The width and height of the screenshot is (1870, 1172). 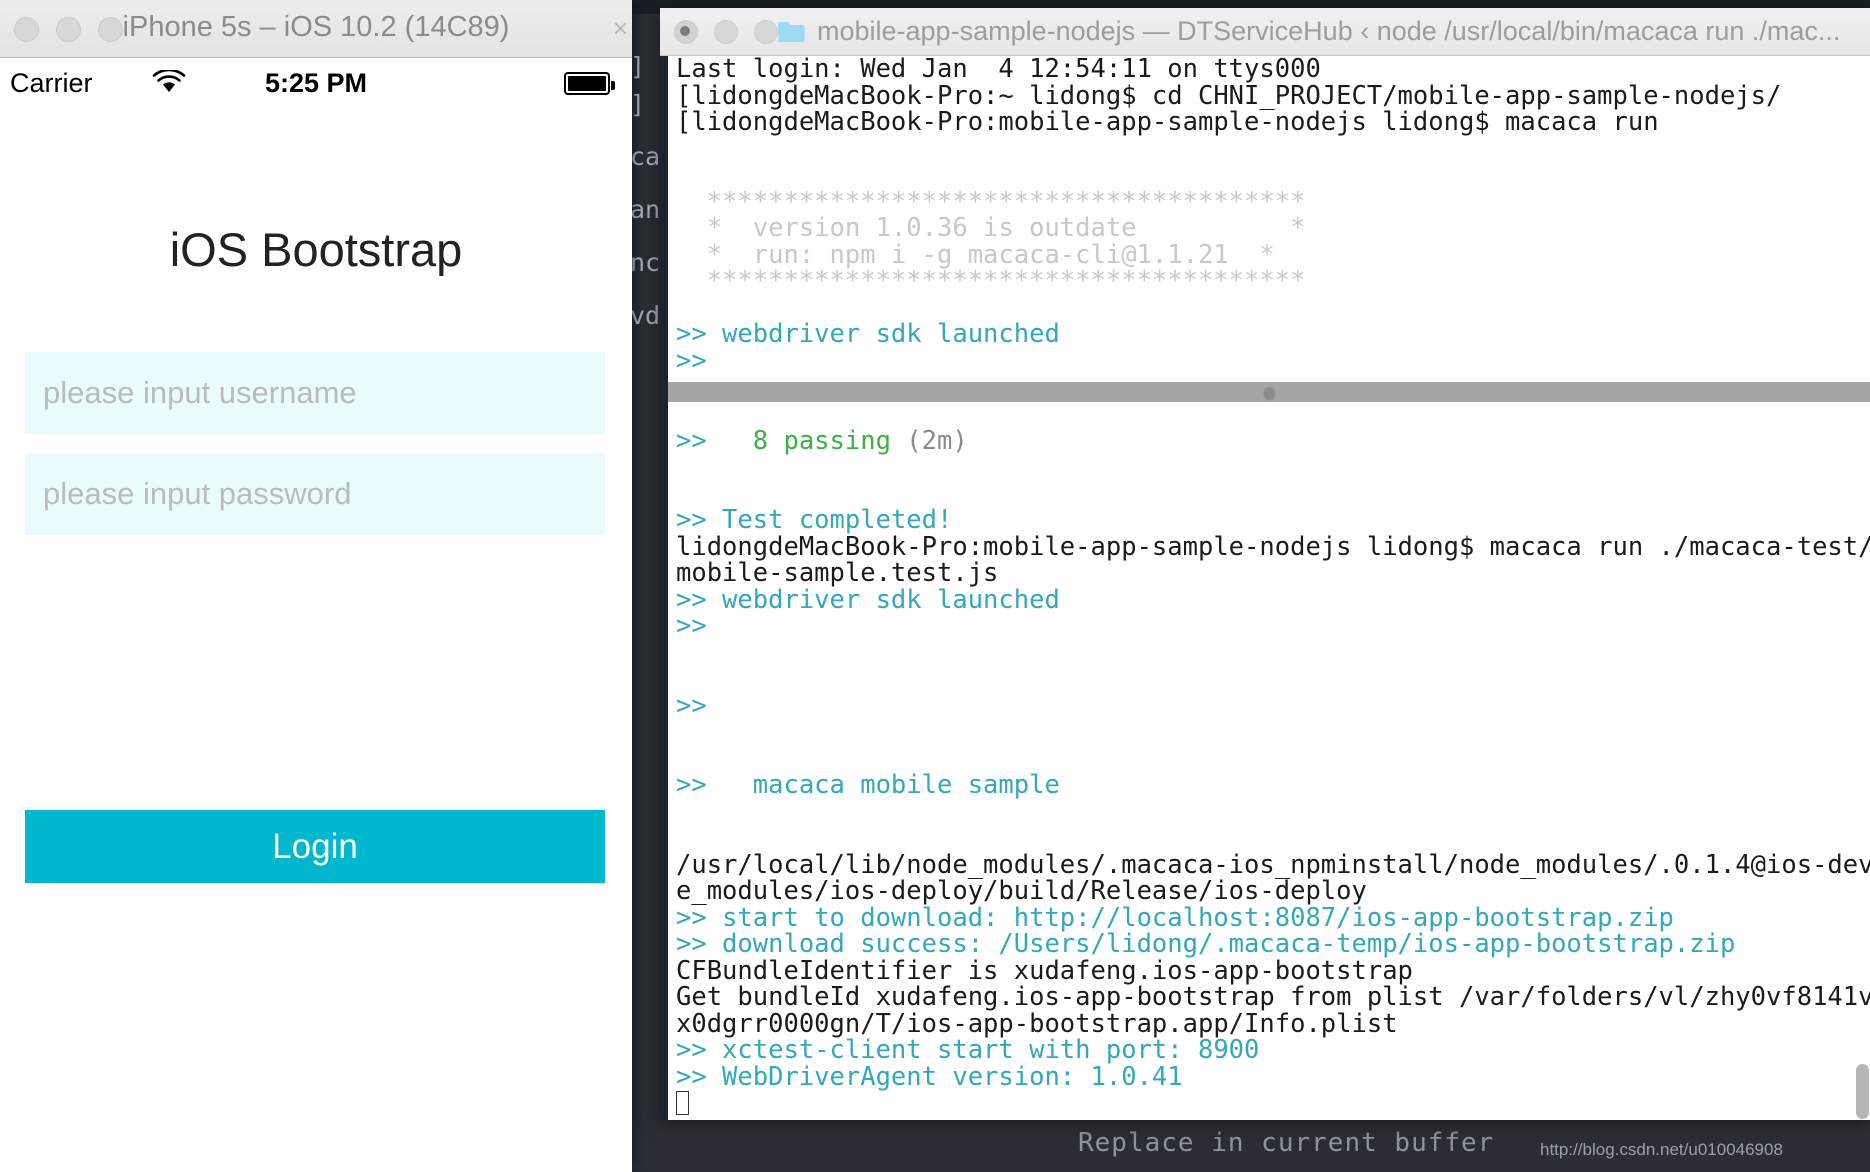 I want to click on terminal-text: * run: npm i -g macaca-cli@1.1.21 *, so click(x=975, y=254).